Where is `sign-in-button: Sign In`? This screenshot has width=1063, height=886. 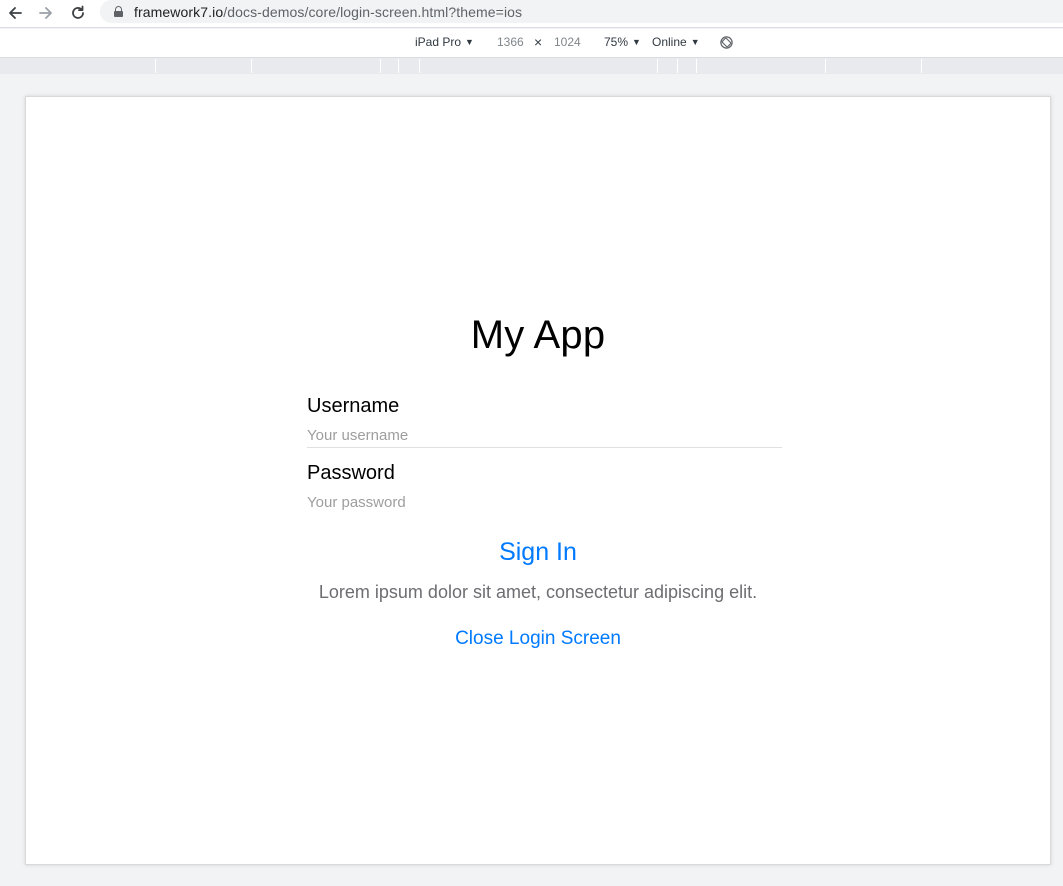
sign-in-button: Sign In is located at coordinates (538, 552).